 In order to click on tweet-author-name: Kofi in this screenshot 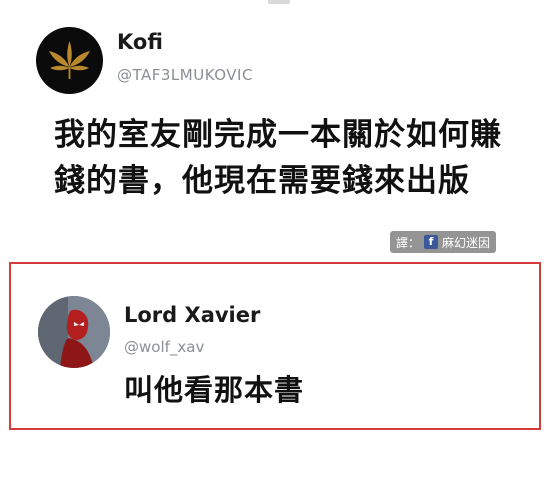, I will do `click(140, 42)`.